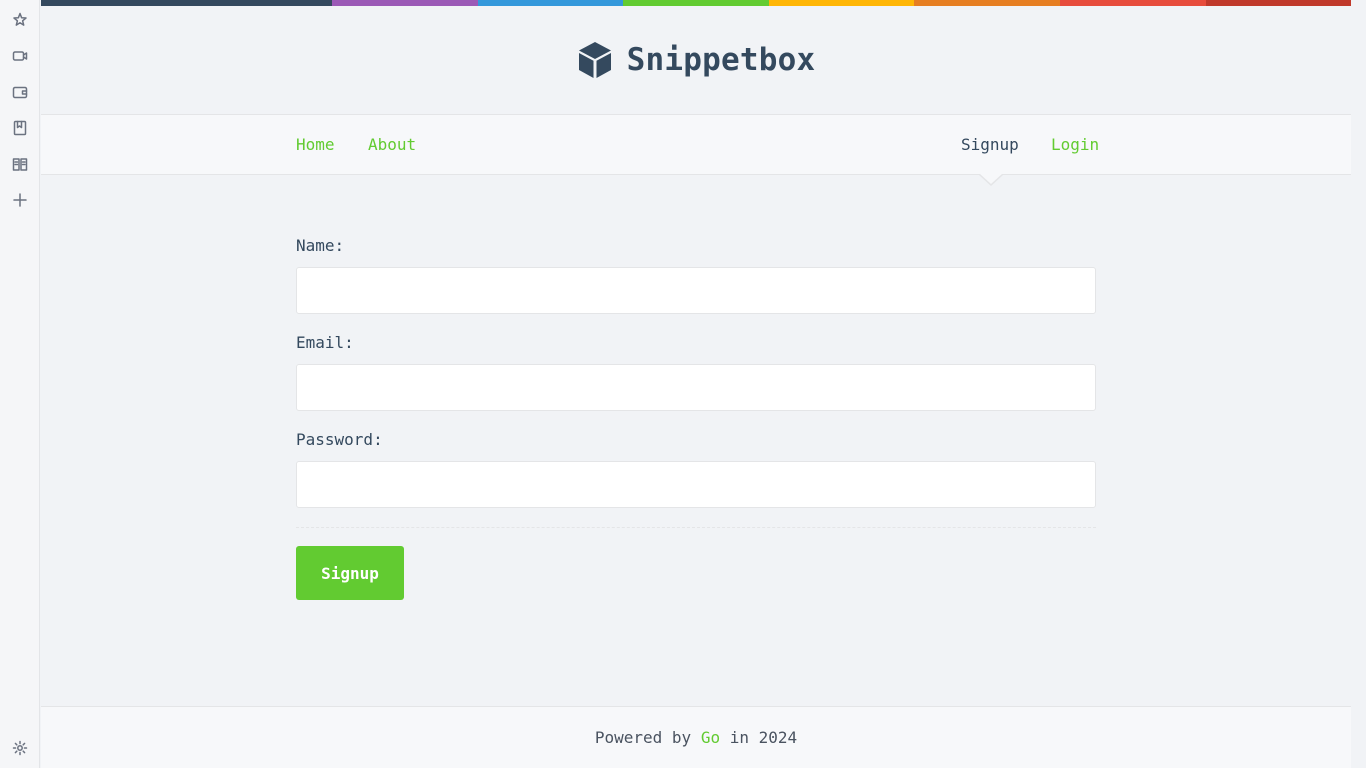 Image resolution: width=1366 pixels, height=768 pixels. Describe the element at coordinates (339, 439) in the screenshot. I see `password-label: Password:` at that location.